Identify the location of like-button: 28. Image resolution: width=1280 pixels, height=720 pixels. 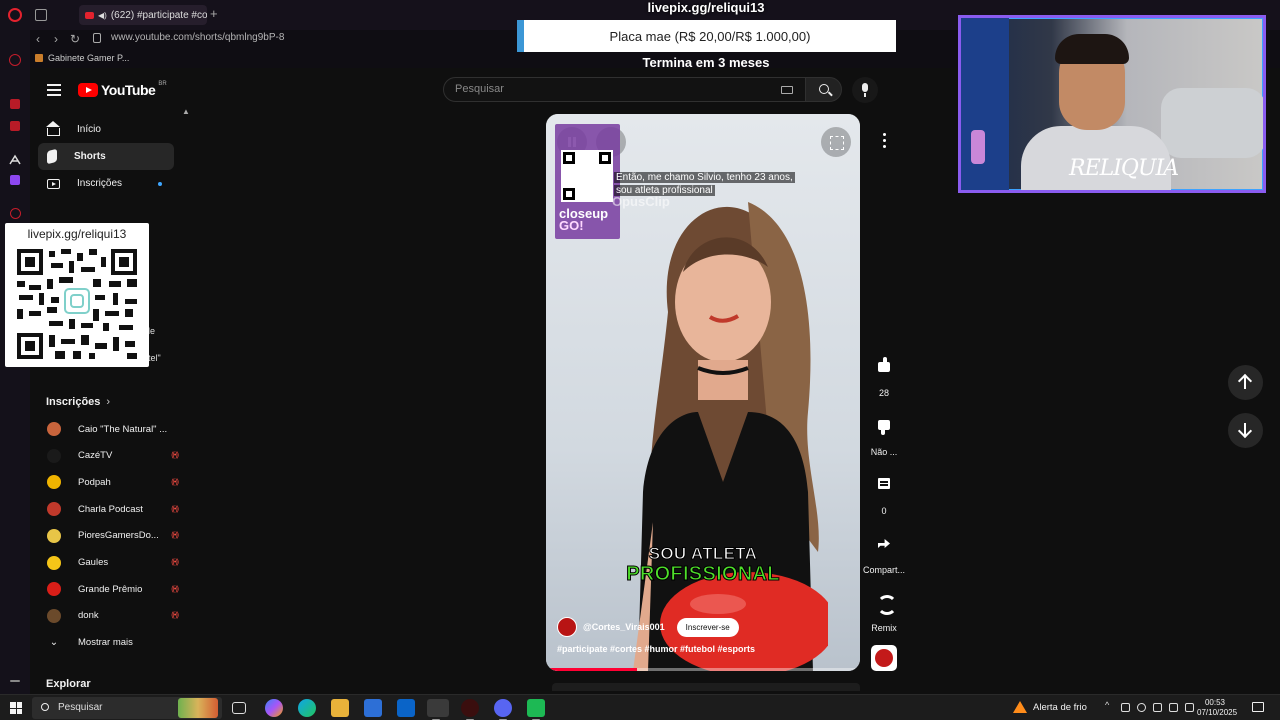
(884, 374).